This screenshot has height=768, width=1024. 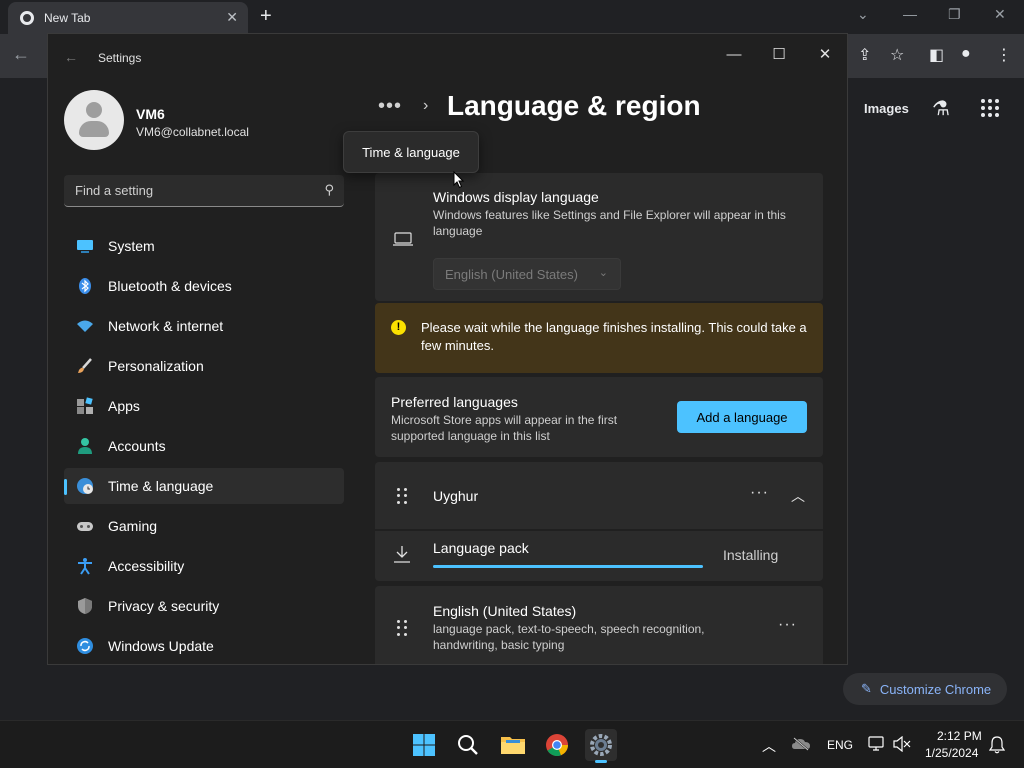 I want to click on sidebar-item-label: Privacy & security, so click(x=164, y=606).